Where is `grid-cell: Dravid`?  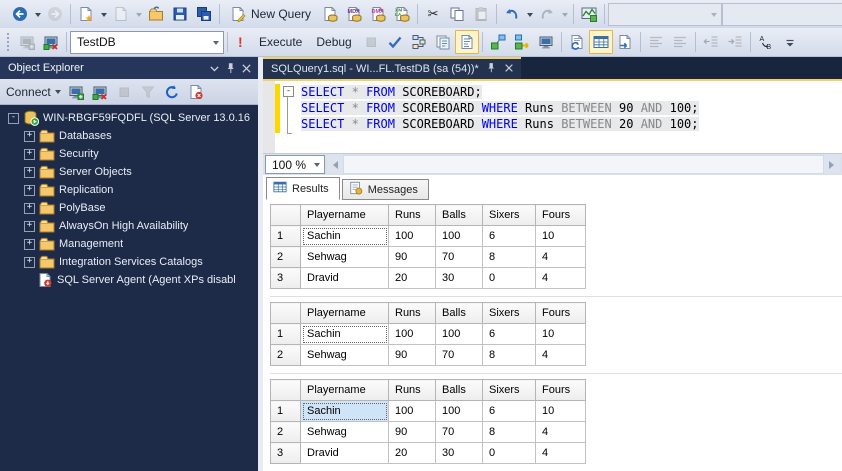
grid-cell: Dravid is located at coordinates (344, 453).